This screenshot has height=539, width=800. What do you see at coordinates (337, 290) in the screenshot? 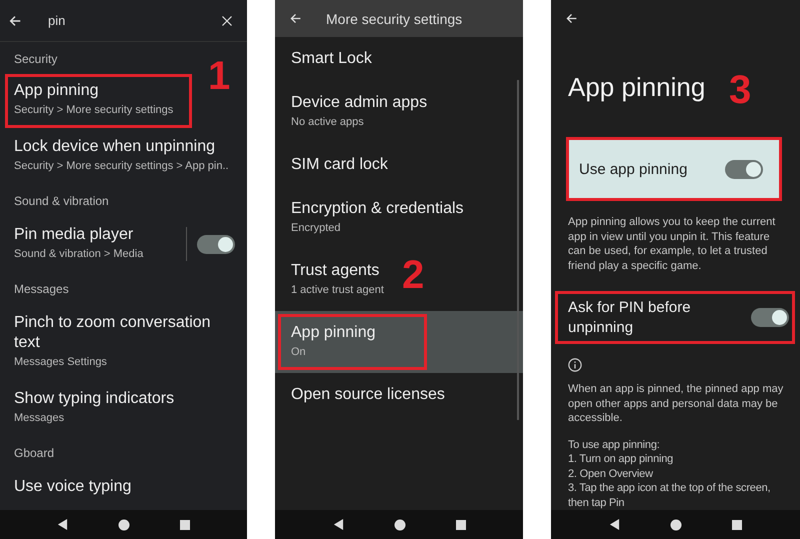
I see `item-subtitle: 1 active trust agent` at bounding box center [337, 290].